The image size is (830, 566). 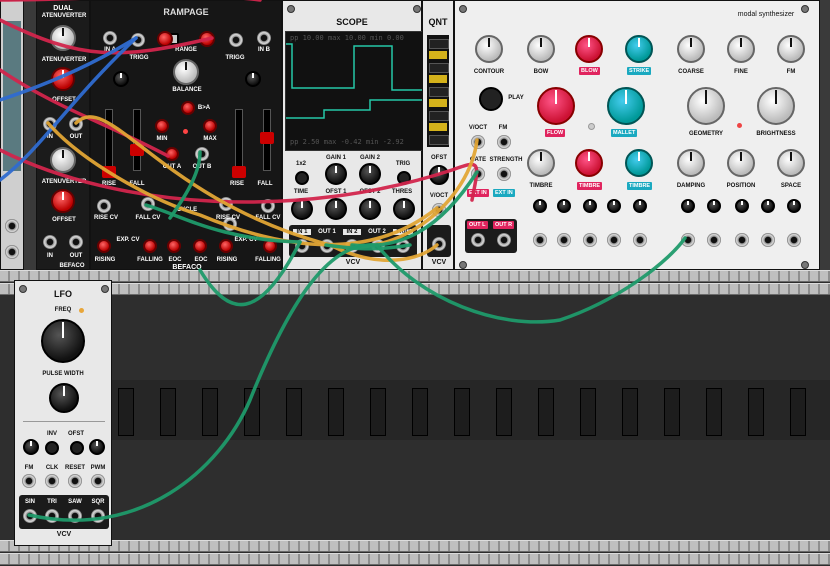 What do you see at coordinates (207, 39) in the screenshot?
I see `trigg-b-button` at bounding box center [207, 39].